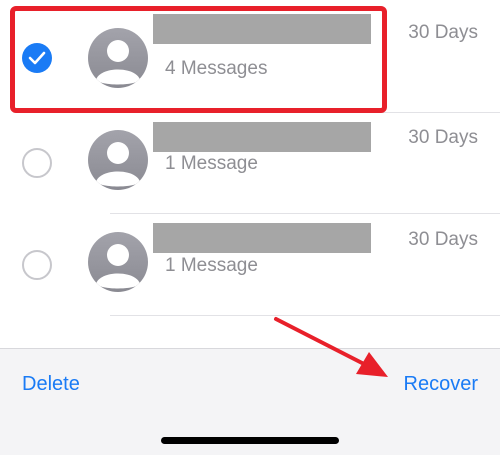 The image size is (500, 455). I want to click on home-indicator, so click(250, 440).